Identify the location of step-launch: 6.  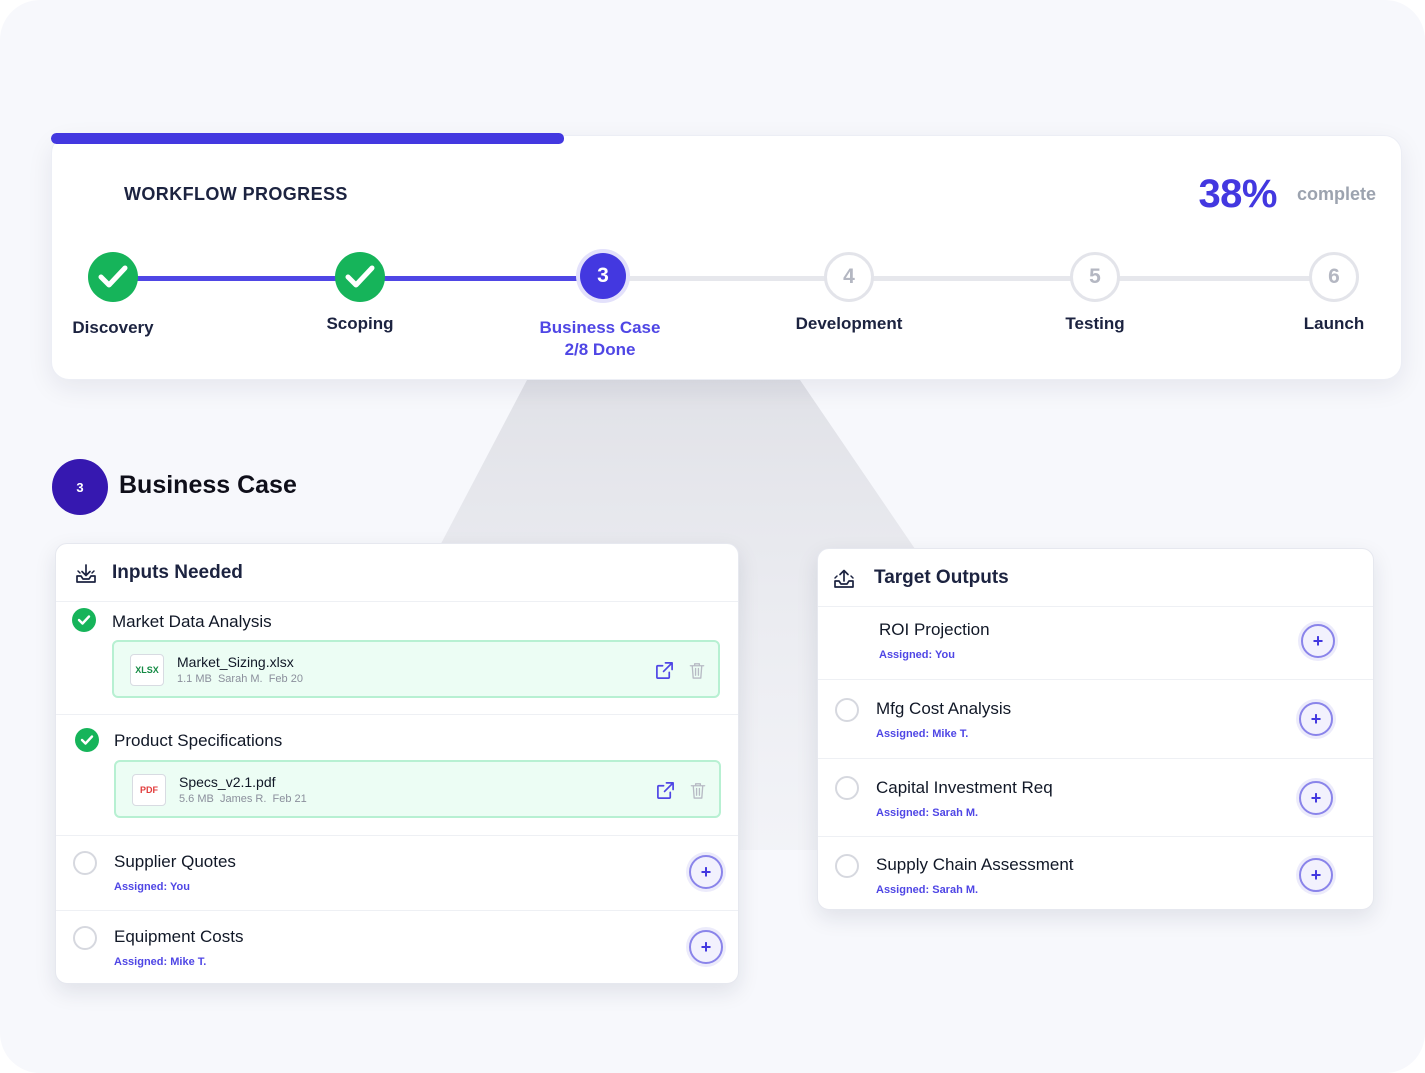
(1334, 277).